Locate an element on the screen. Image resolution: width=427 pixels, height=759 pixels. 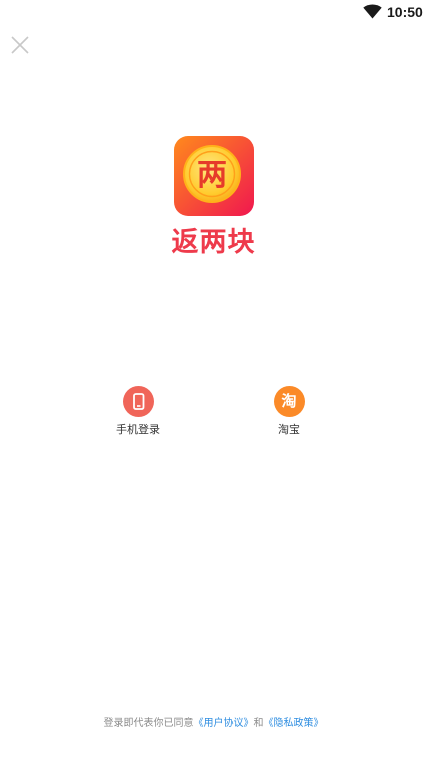
close-icon is located at coordinates (20, 45).